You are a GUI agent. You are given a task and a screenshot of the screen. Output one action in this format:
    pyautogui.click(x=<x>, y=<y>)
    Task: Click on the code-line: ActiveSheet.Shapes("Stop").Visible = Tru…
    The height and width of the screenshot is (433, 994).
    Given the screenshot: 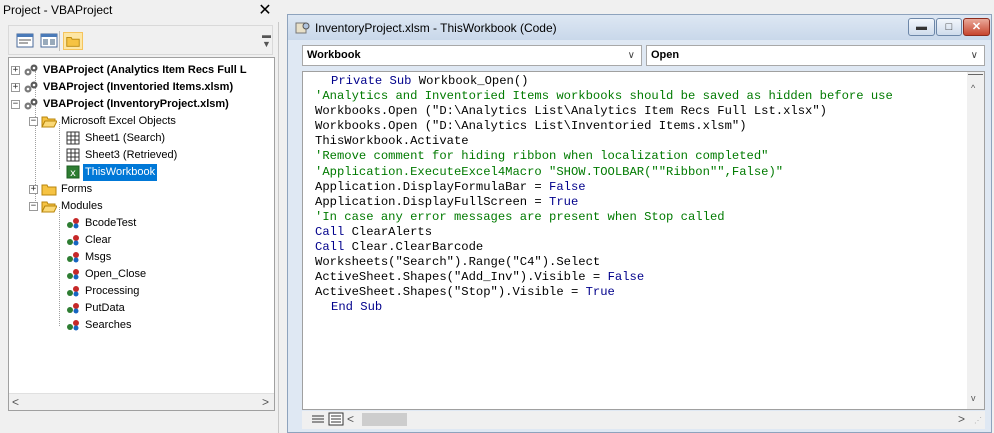 What is the action you would take?
    pyautogui.click(x=604, y=292)
    